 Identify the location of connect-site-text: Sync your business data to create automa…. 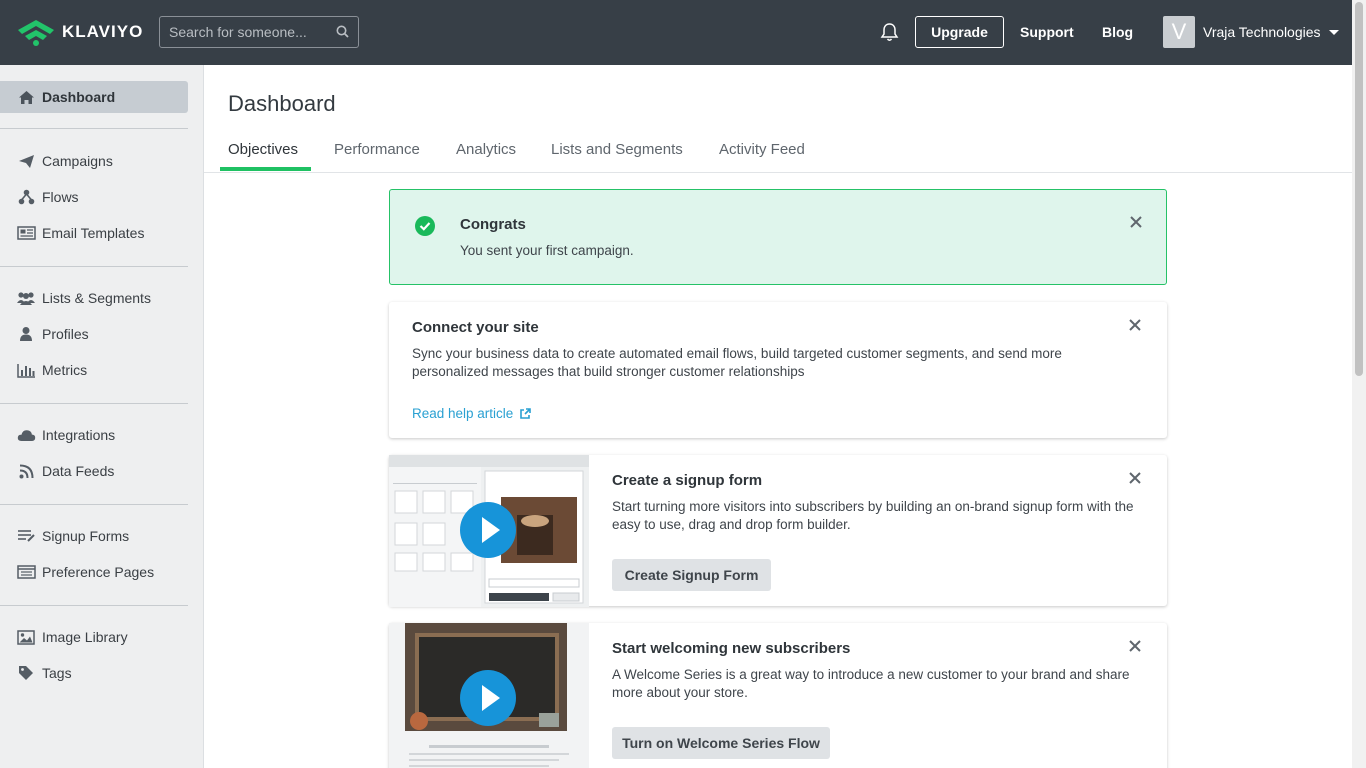
(737, 362).